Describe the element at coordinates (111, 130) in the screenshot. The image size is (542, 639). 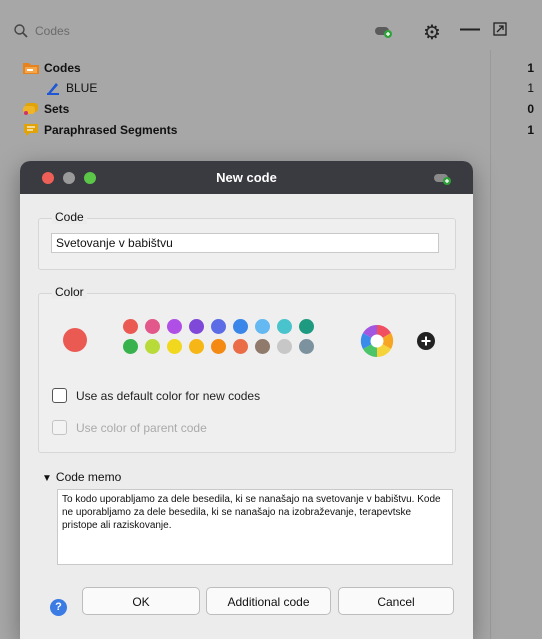
I see `tree-row-label: Paraphrased Segments` at that location.